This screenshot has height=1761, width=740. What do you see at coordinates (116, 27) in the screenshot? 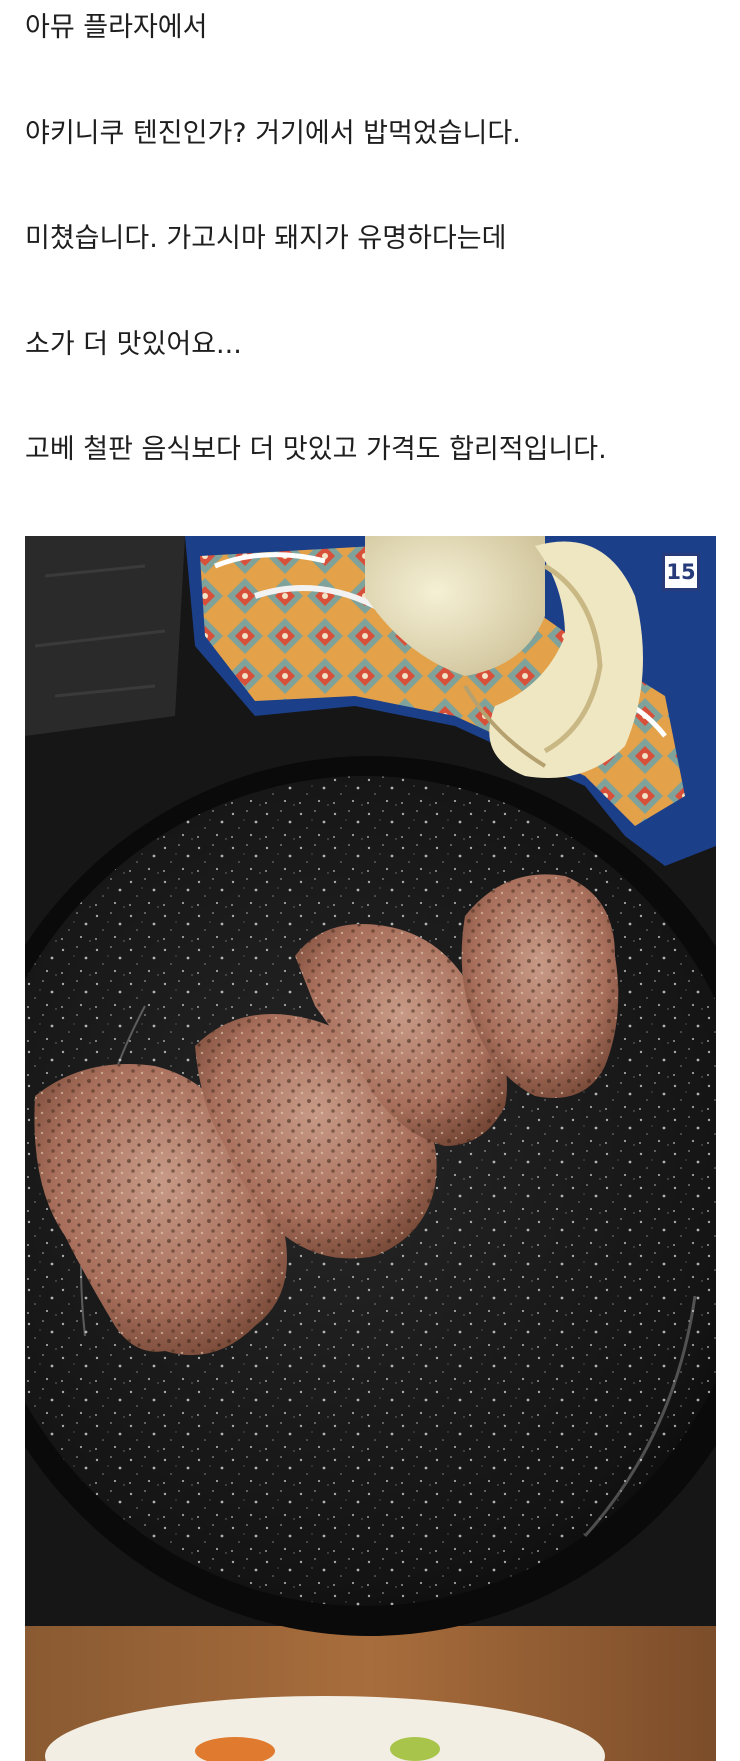
I see `post-paragraph: 아뮤 플라자에서` at bounding box center [116, 27].